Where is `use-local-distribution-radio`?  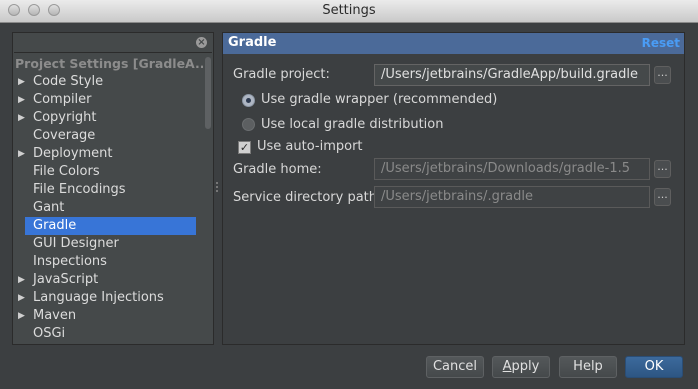
use-local-distribution-radio is located at coordinates (248, 124).